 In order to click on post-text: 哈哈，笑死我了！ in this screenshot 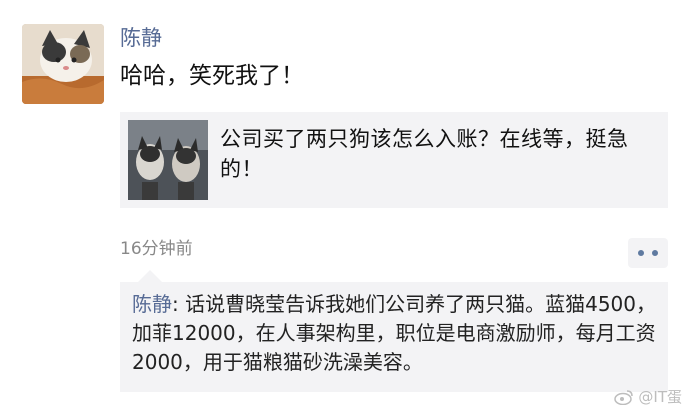, I will do `click(212, 76)`.